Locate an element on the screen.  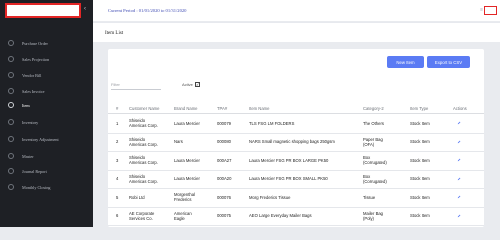
page-header: Item List is located at coordinates (296, 32).